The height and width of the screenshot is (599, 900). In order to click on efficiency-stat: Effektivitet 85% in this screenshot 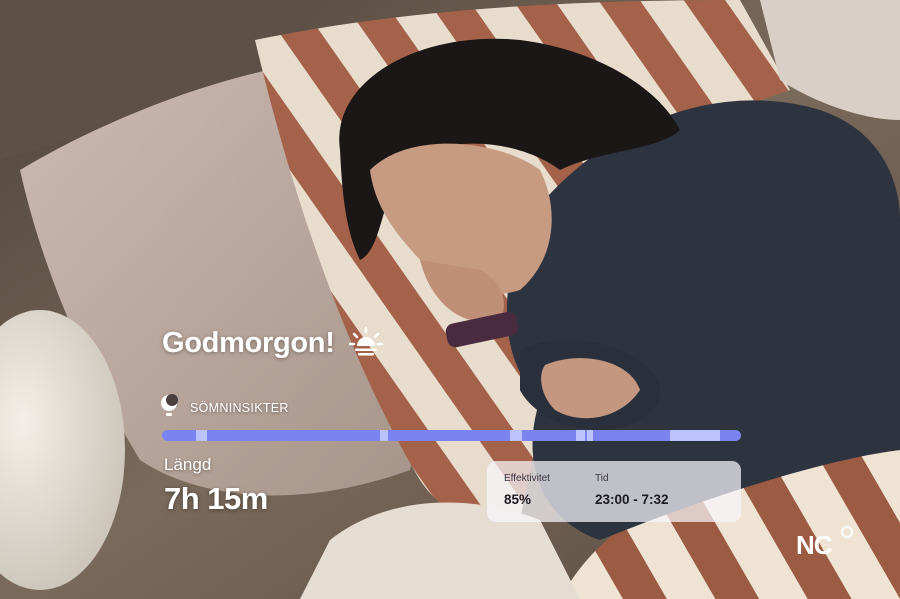, I will do `click(527, 490)`.